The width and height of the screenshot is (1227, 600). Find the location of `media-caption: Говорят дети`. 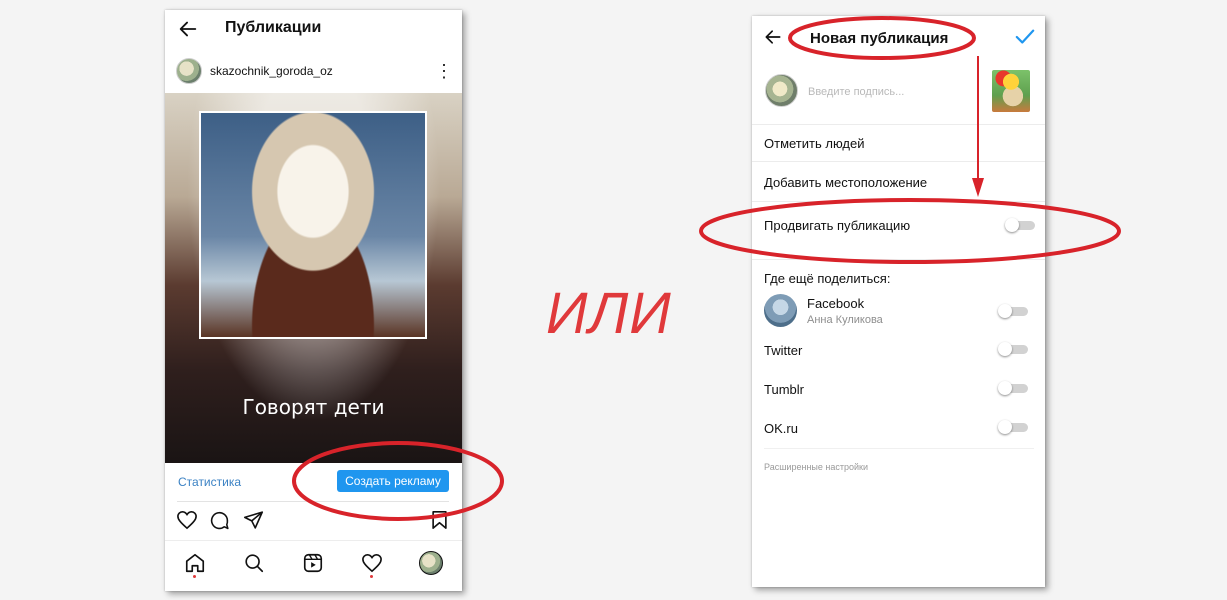

media-caption: Говорят дети is located at coordinates (313, 407).